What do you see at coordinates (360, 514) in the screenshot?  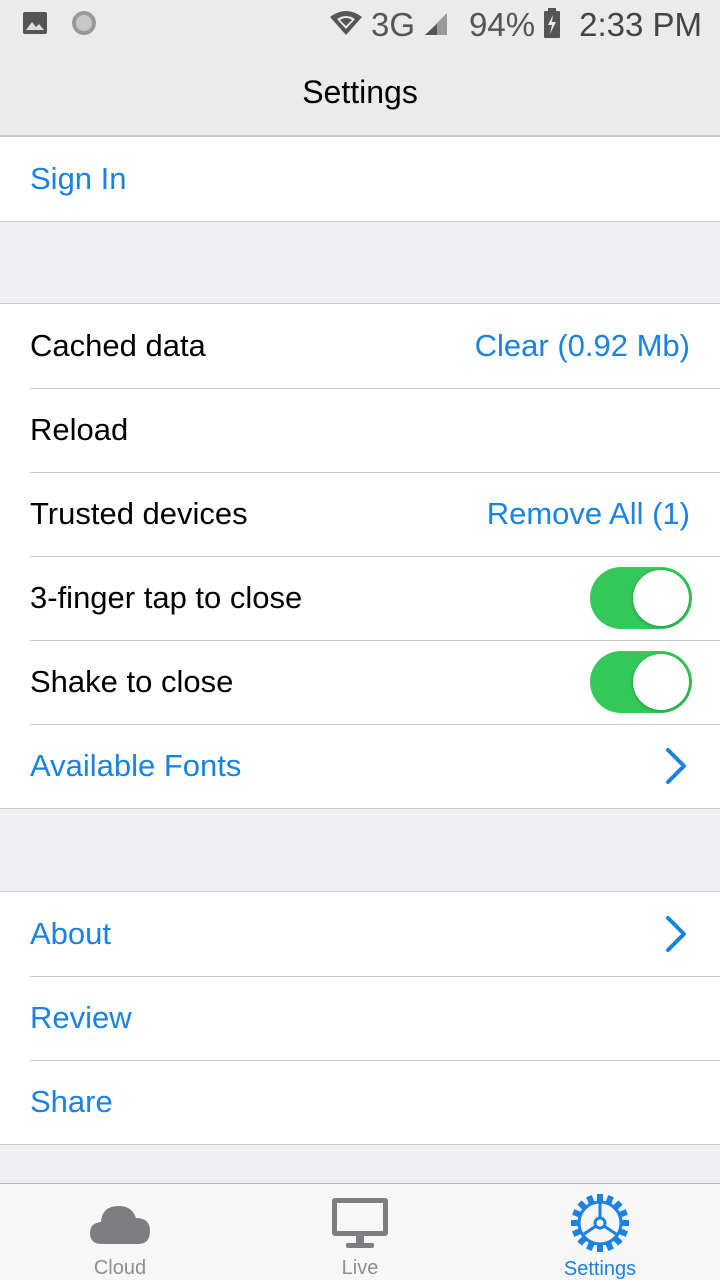 I see `trusted-devices-row: Trusted devices Remove All (1)` at bounding box center [360, 514].